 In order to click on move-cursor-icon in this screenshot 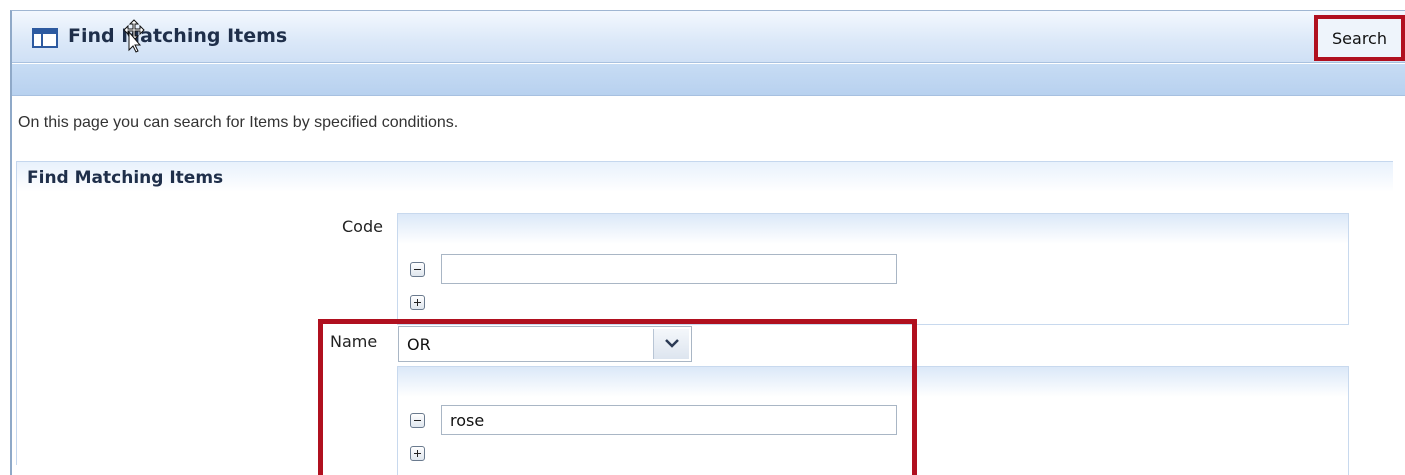, I will do `click(134, 36)`.